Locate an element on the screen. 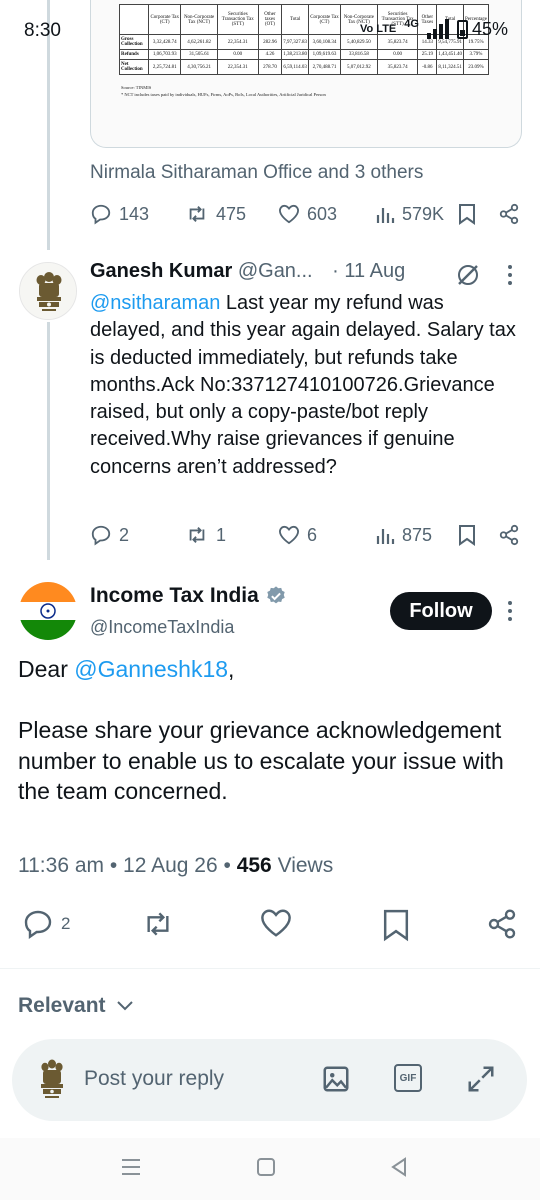  reply-input-container: Post your reply GIF is located at coordinates (269, 1080).